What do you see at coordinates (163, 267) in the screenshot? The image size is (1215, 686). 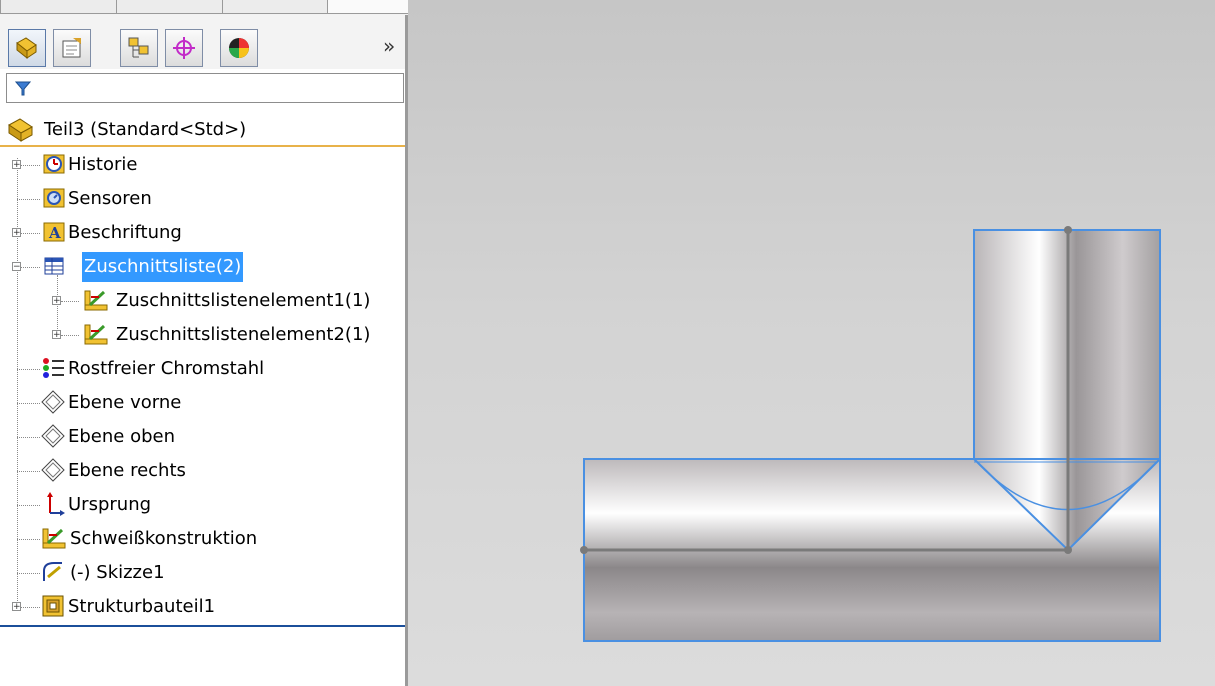 I see `tree-item-label: Zuschnittsliste(2)` at bounding box center [163, 267].